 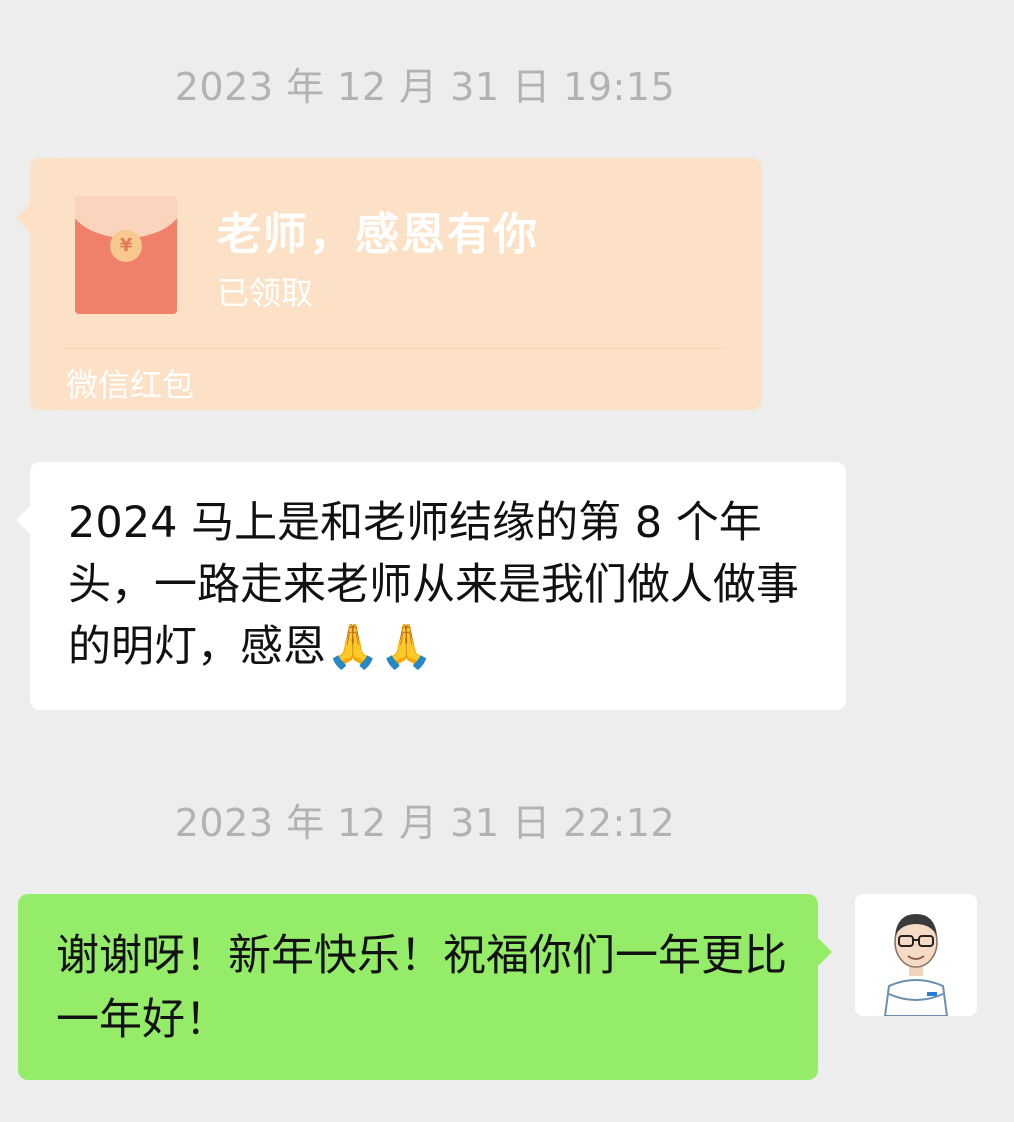 What do you see at coordinates (421, 988) in the screenshot?
I see `message-text: 谢谢呀！新年快乐！祝福你们一年更比一年好！` at bounding box center [421, 988].